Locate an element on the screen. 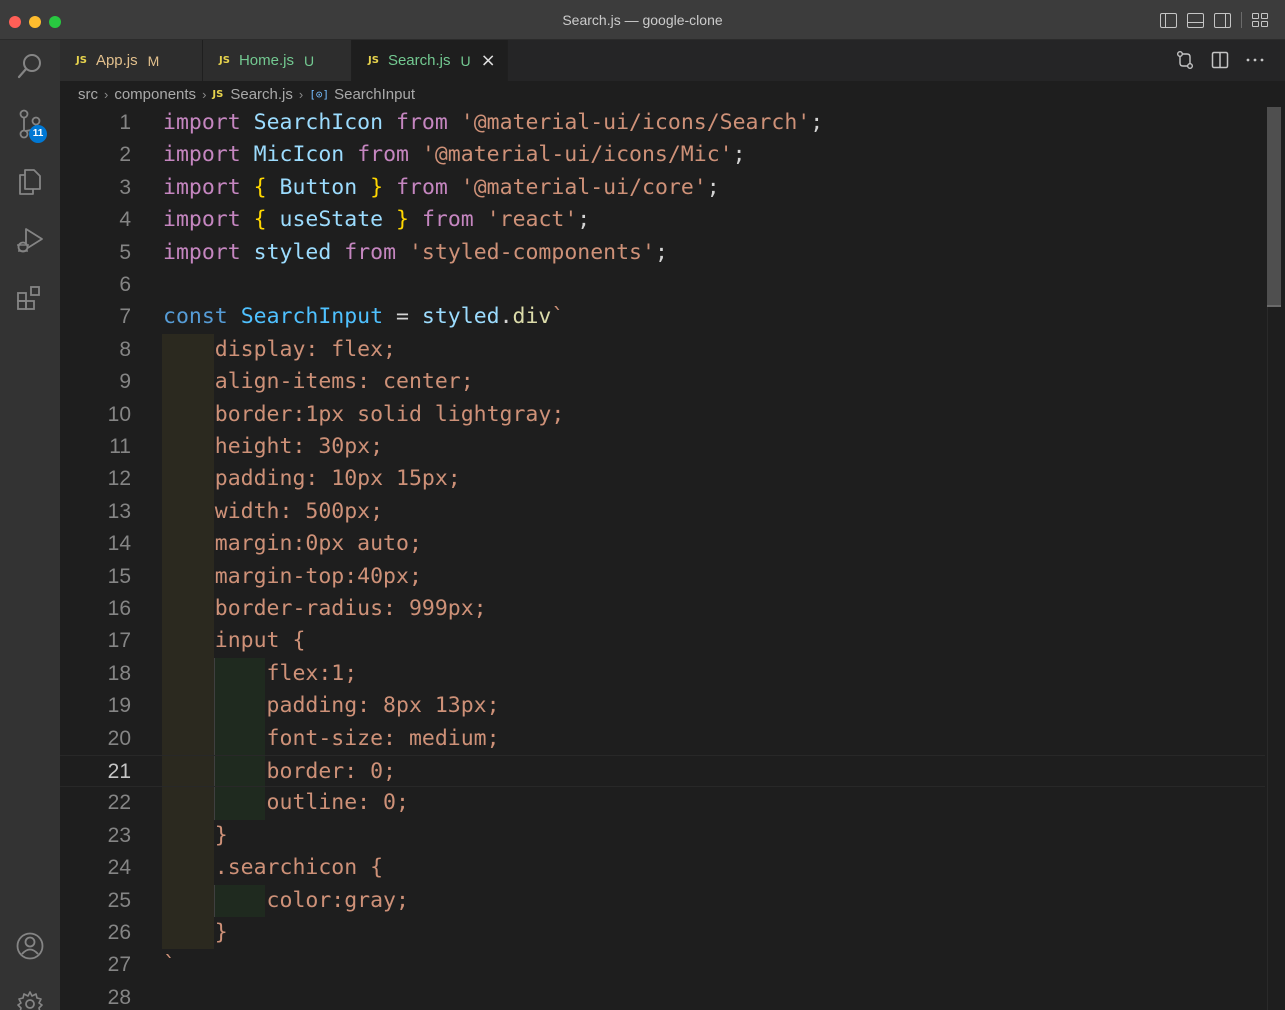 Image resolution: width=1285 pixels, height=1010 pixels. code-line: 19 padding: 8px 13px; is located at coordinates (662, 706).